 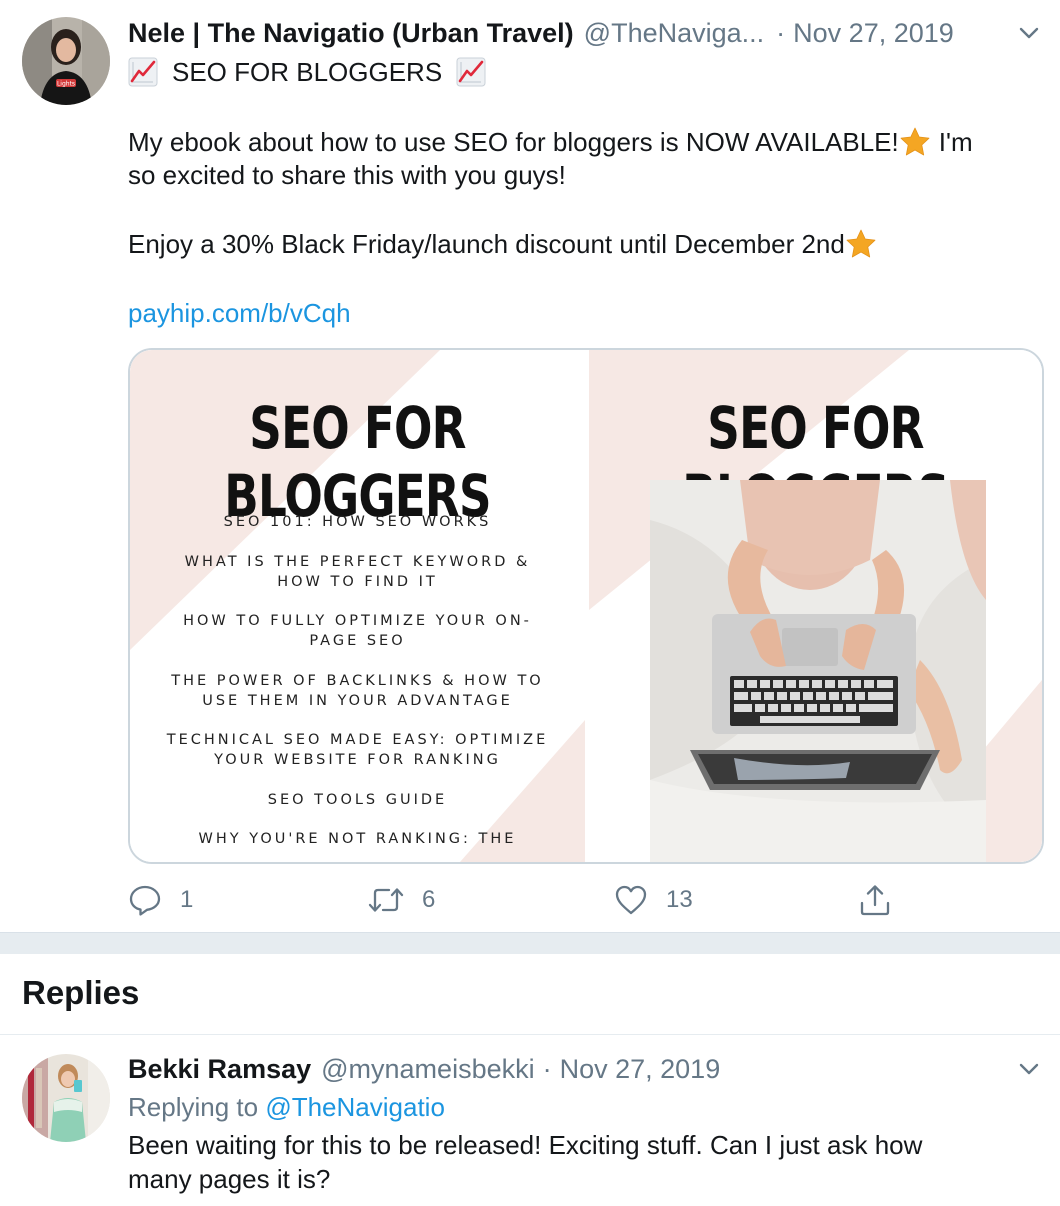 I want to click on like-button: 13, so click(x=653, y=900).